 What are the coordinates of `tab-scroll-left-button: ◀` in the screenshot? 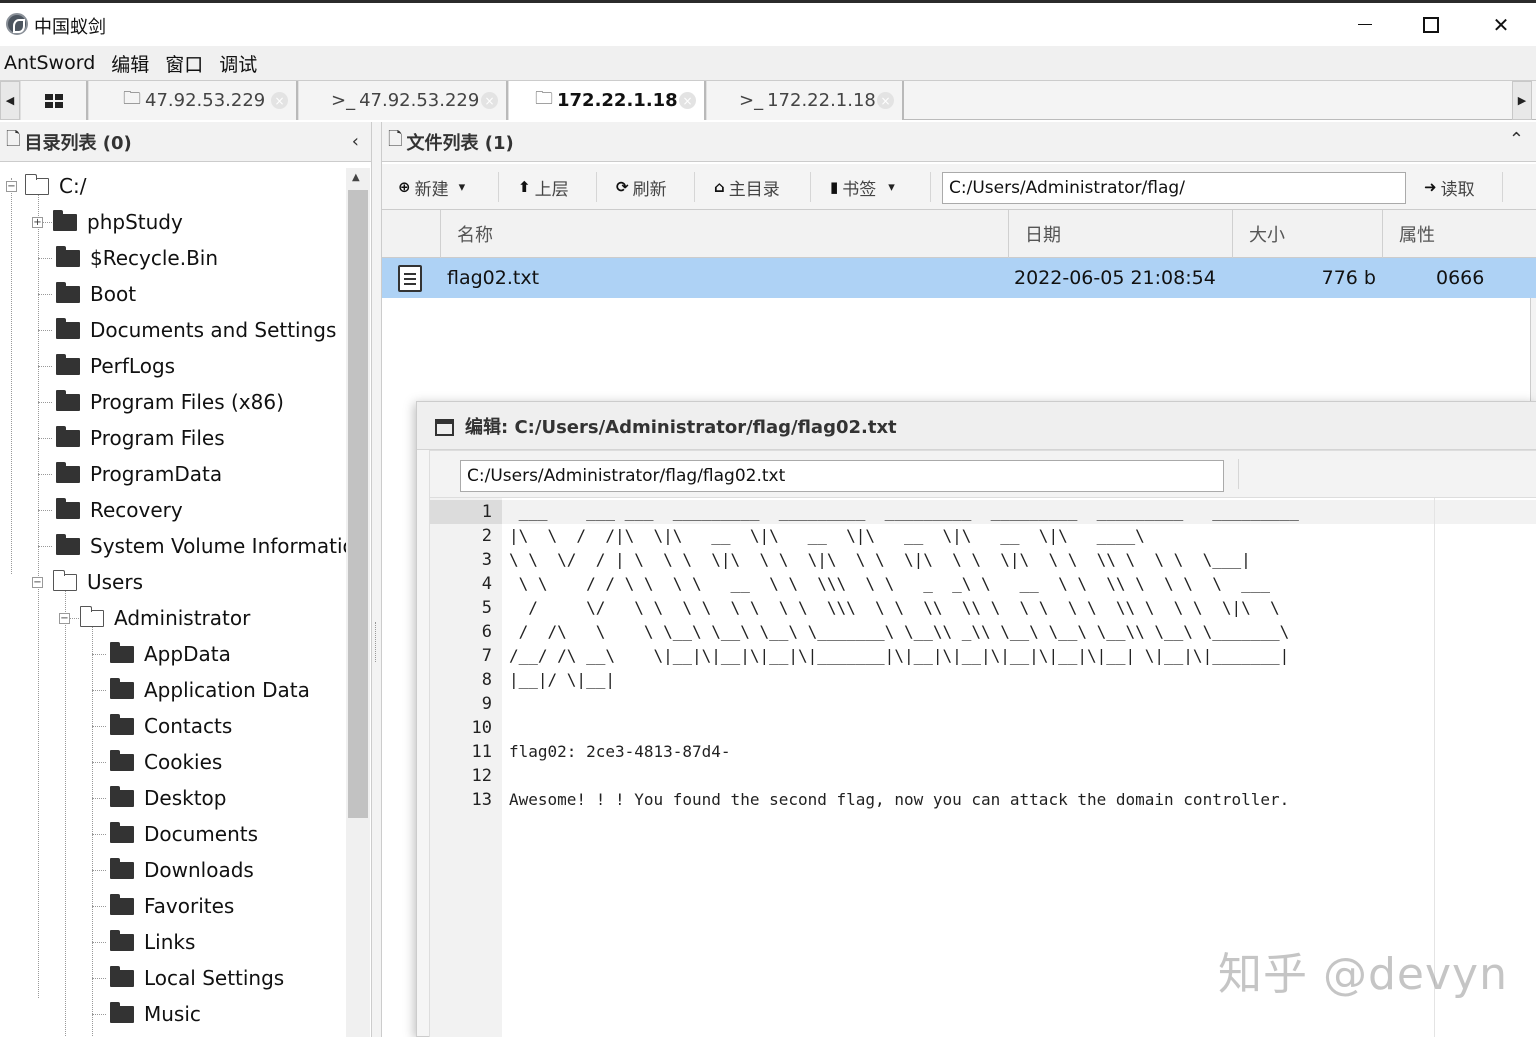 It's located at (10, 100).